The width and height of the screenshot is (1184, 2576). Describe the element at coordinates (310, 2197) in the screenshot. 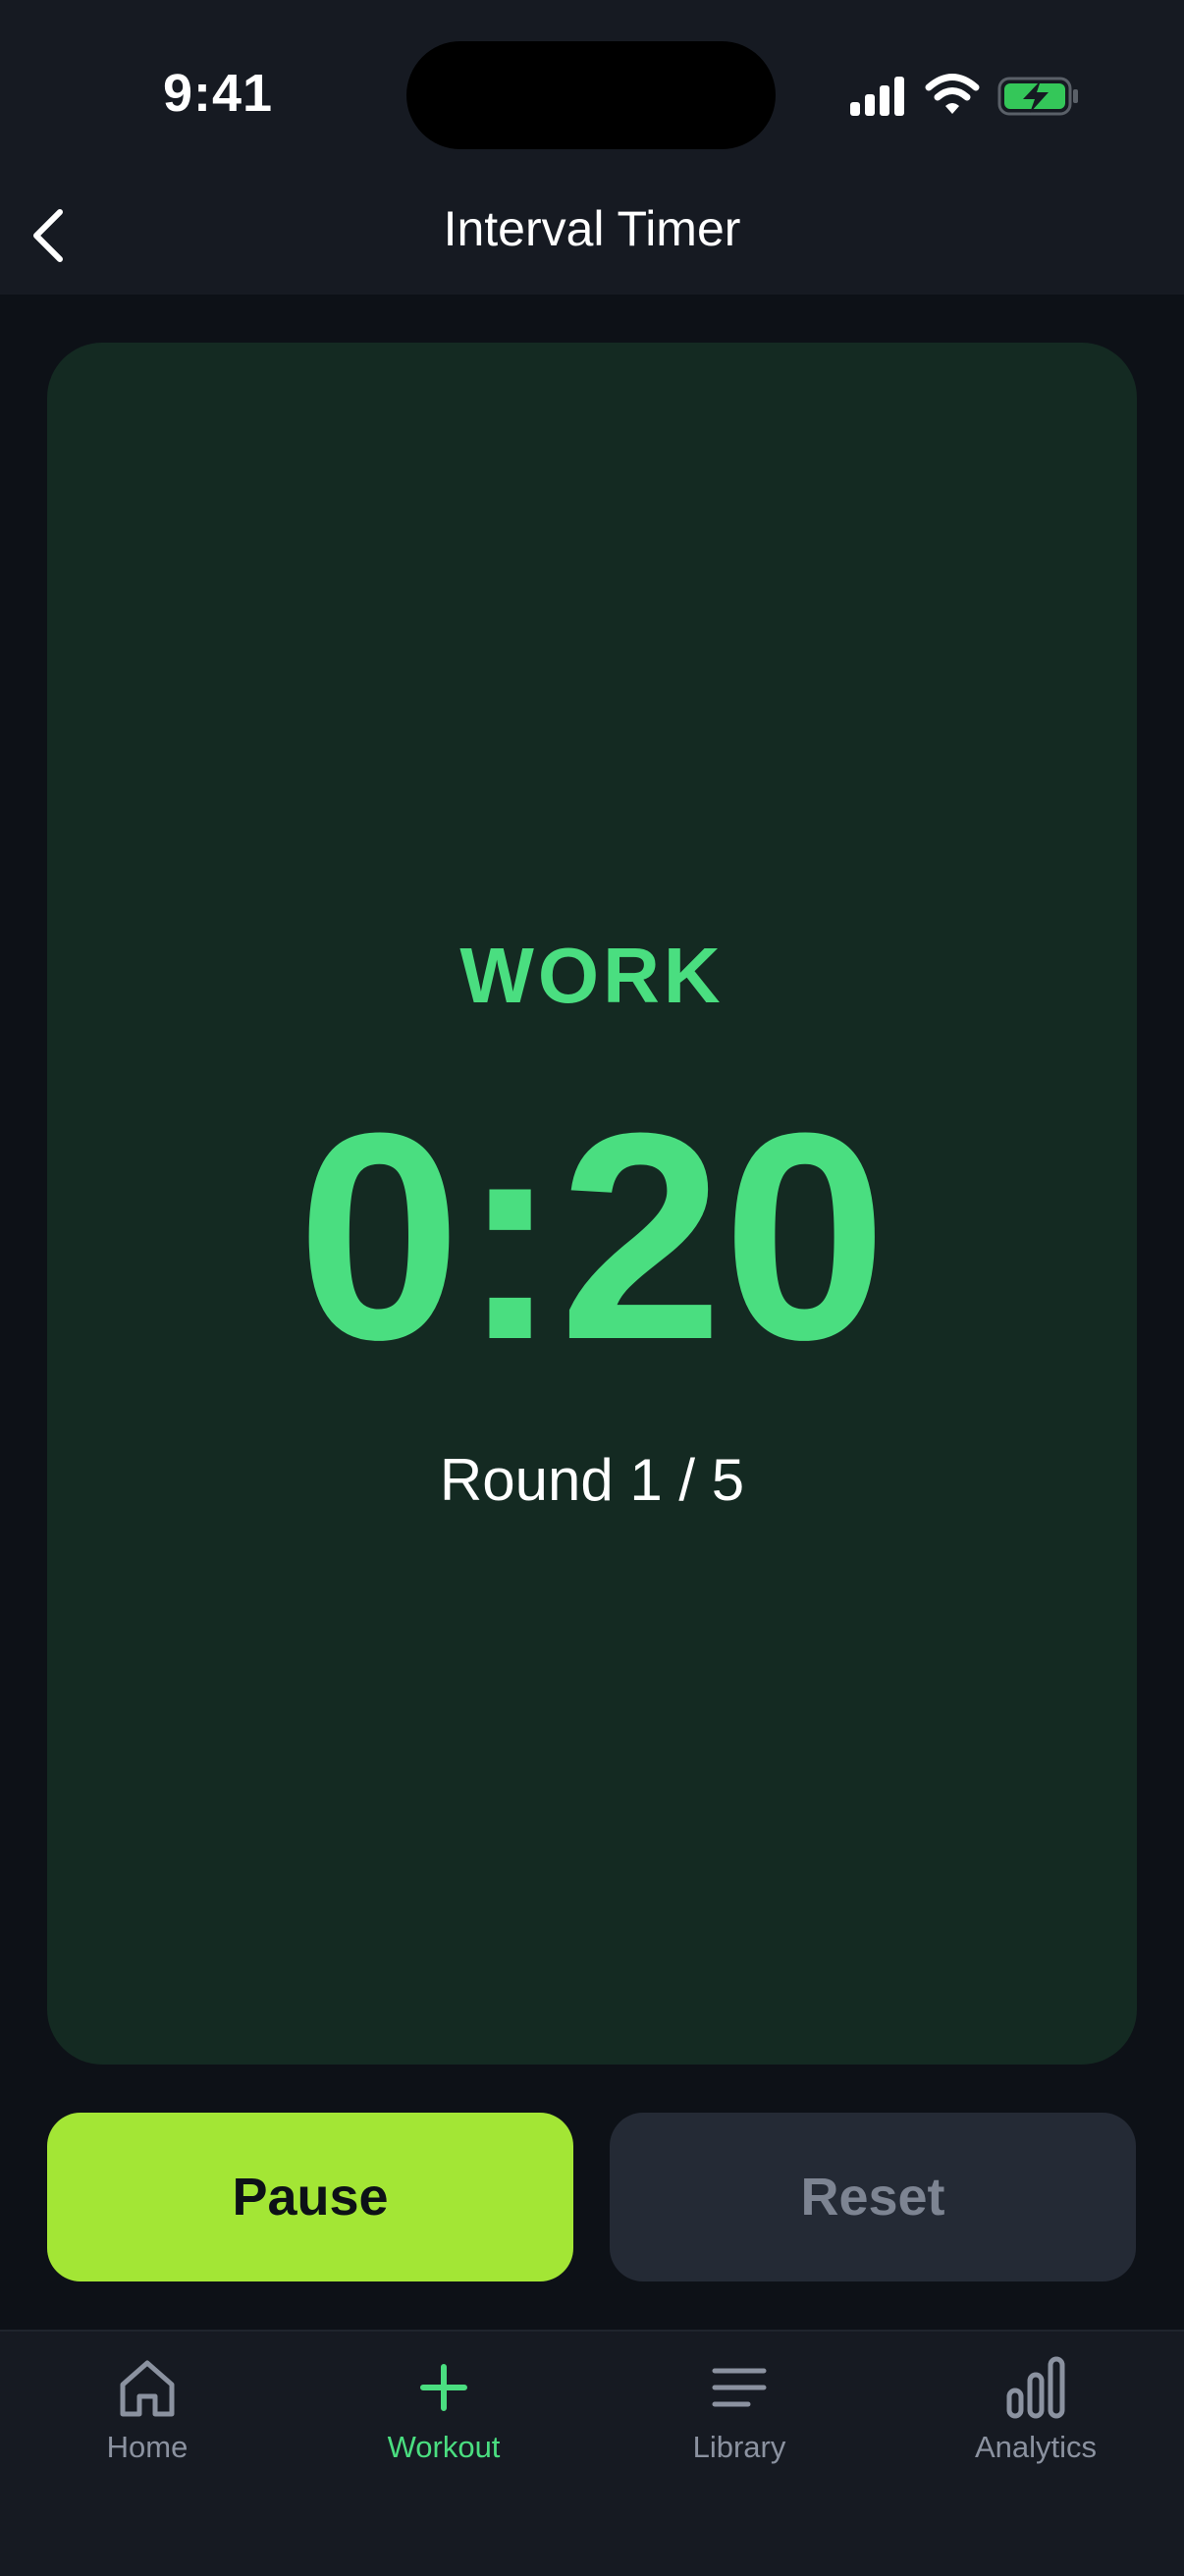

I see `pause-button: Pause` at that location.